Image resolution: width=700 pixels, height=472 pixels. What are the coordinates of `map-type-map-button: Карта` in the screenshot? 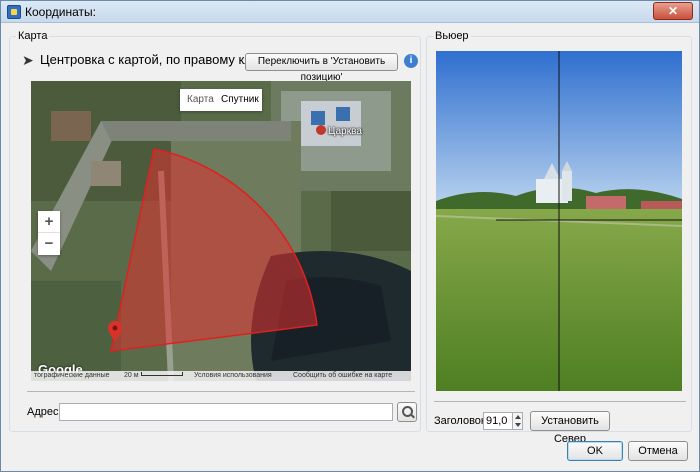 It's located at (200, 99).